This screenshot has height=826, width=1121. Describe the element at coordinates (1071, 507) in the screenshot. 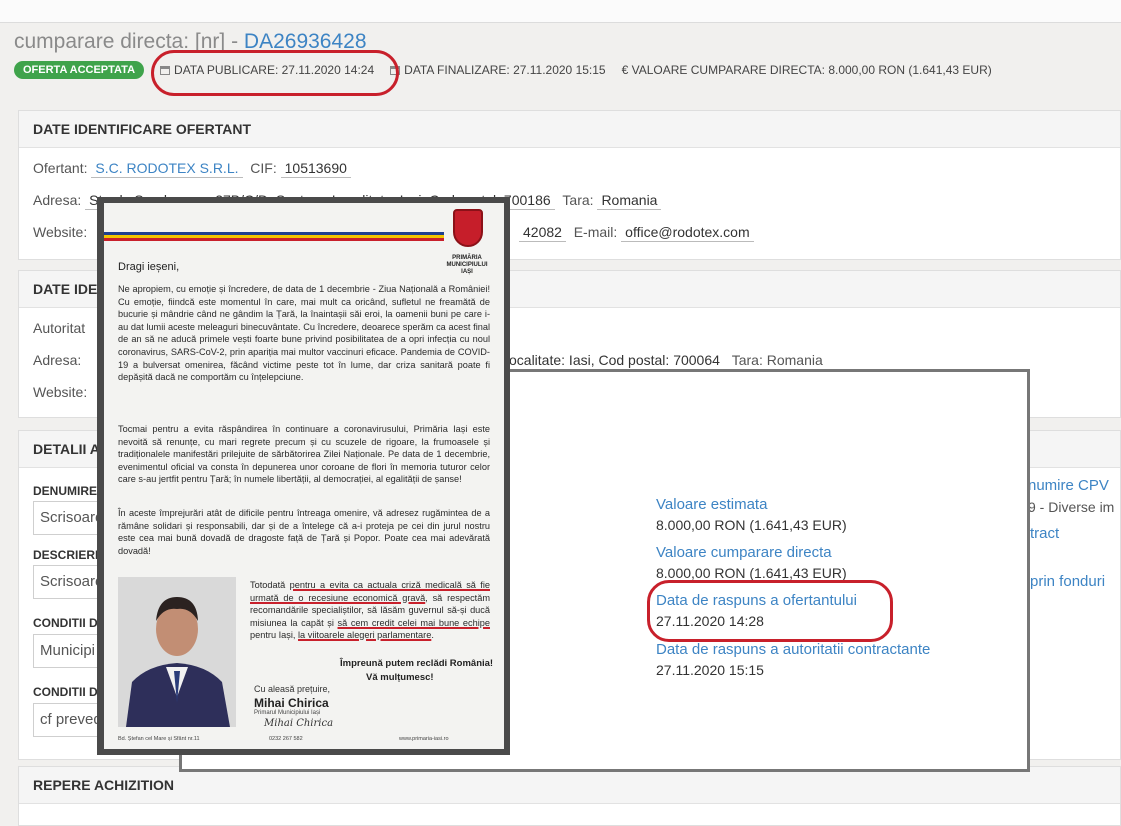

I see `cpv-value: 9 - Diverse im` at that location.